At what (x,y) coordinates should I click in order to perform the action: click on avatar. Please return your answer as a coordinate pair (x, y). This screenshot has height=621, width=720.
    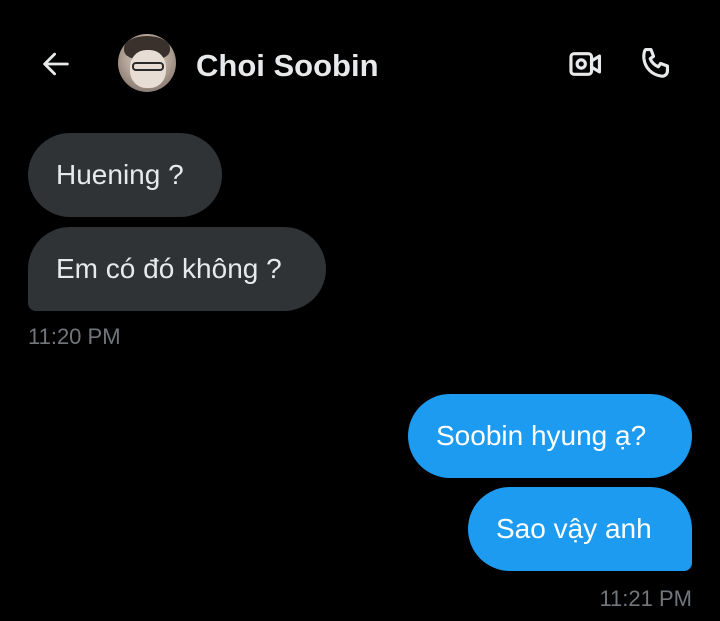
    Looking at the image, I should click on (147, 63).